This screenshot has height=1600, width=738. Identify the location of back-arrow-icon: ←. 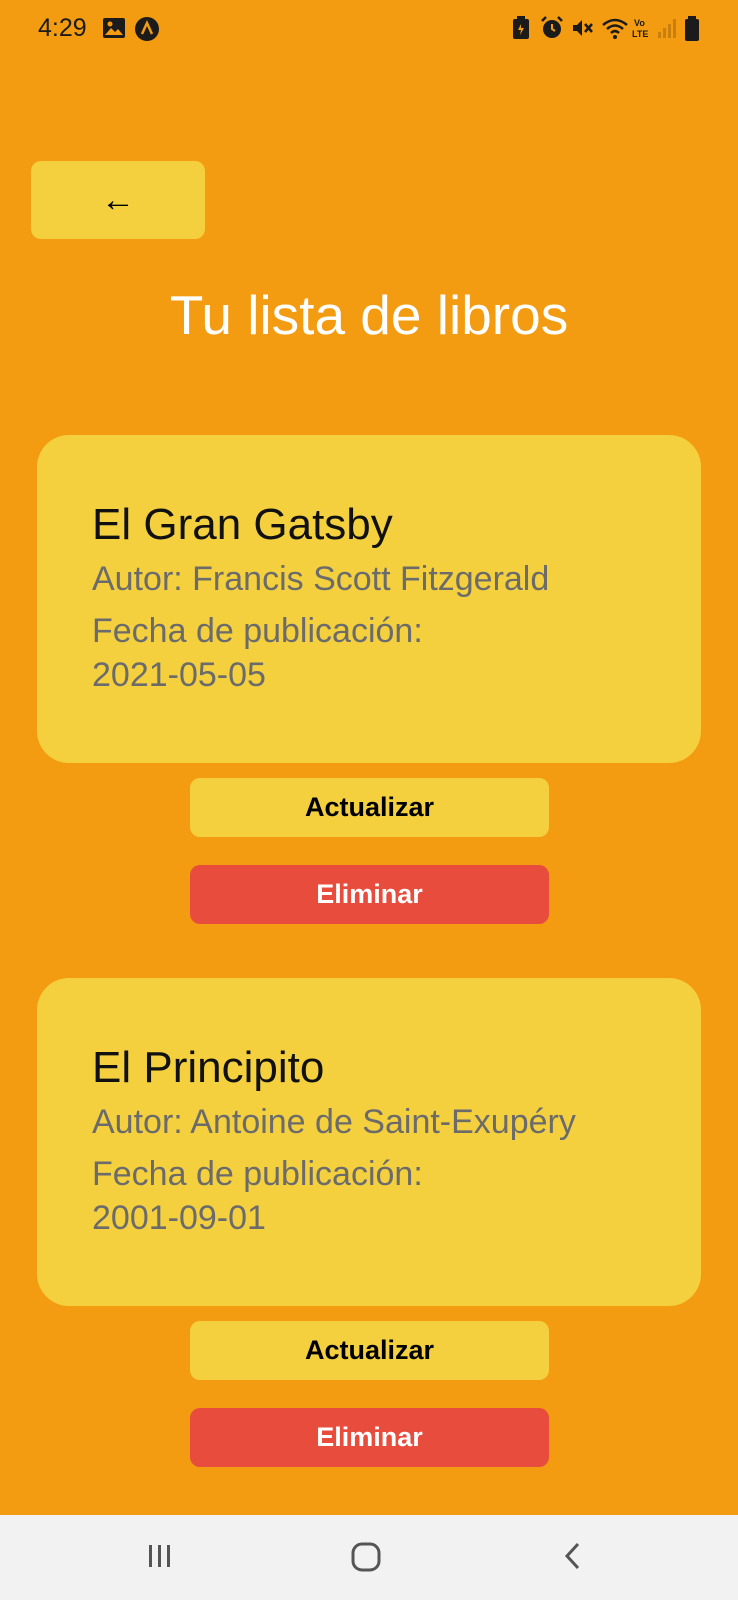
(118, 199).